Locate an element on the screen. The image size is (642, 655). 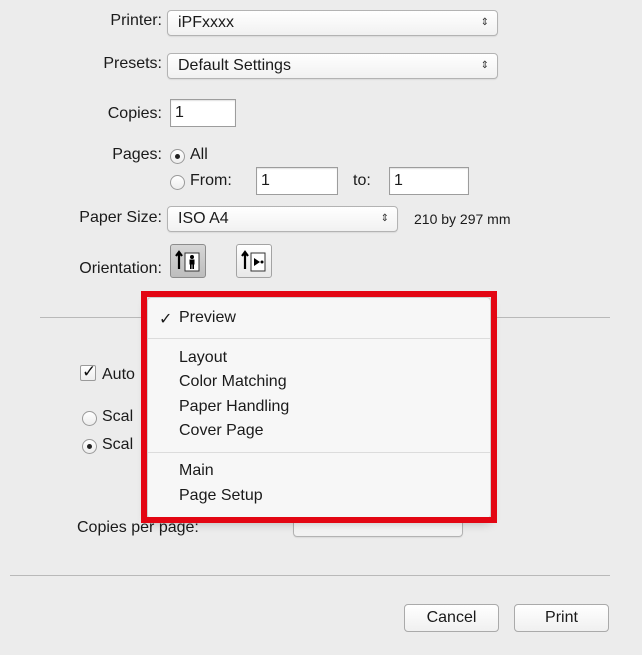
portrait-orientation-button is located at coordinates (188, 261).